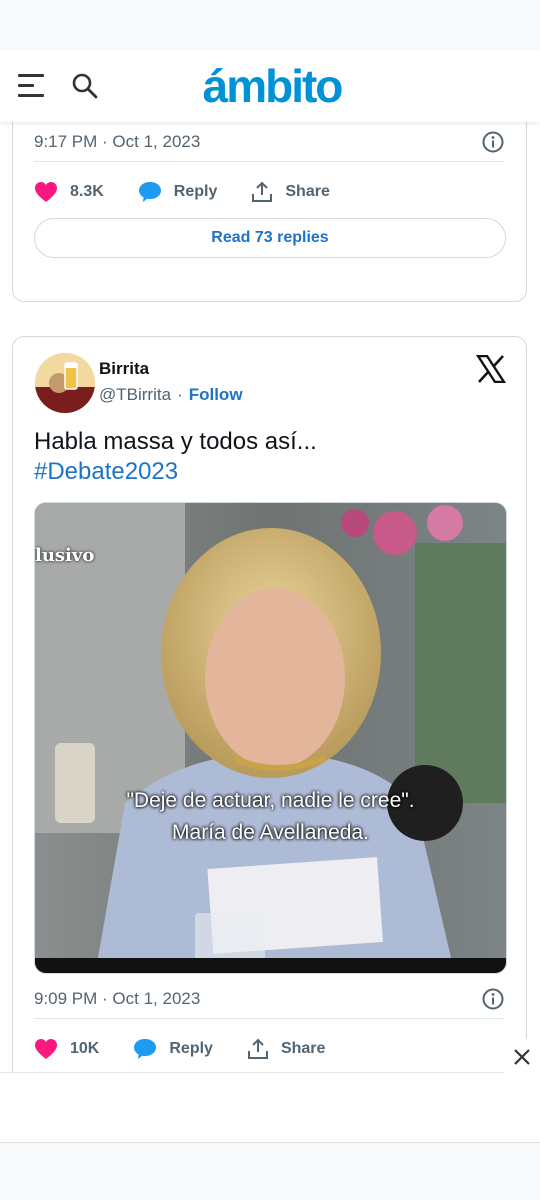 This screenshot has width=540, height=1200. What do you see at coordinates (85, 86) in the screenshot?
I see `search-icon` at bounding box center [85, 86].